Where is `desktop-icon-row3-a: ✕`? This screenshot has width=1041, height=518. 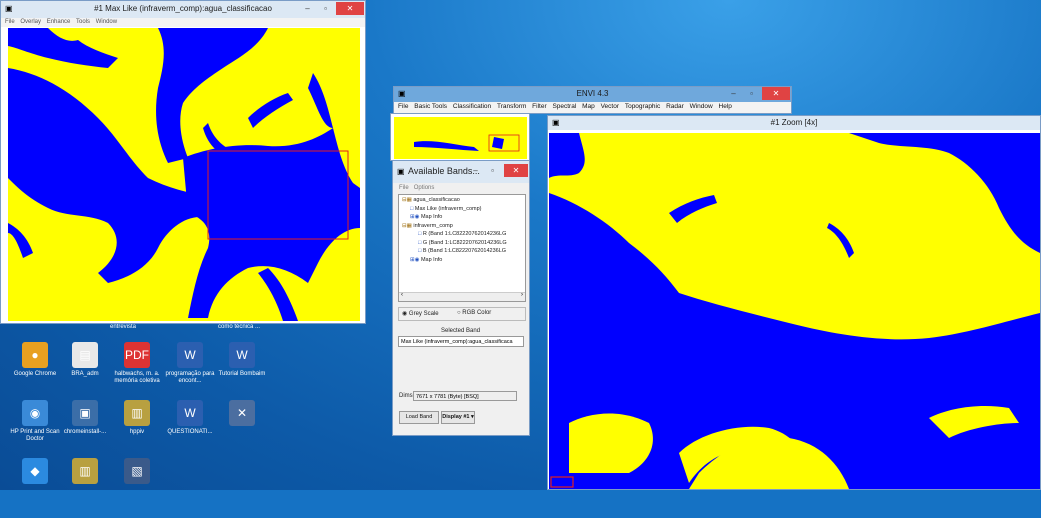 desktop-icon-row3-a: ✕ is located at coordinates (242, 429).